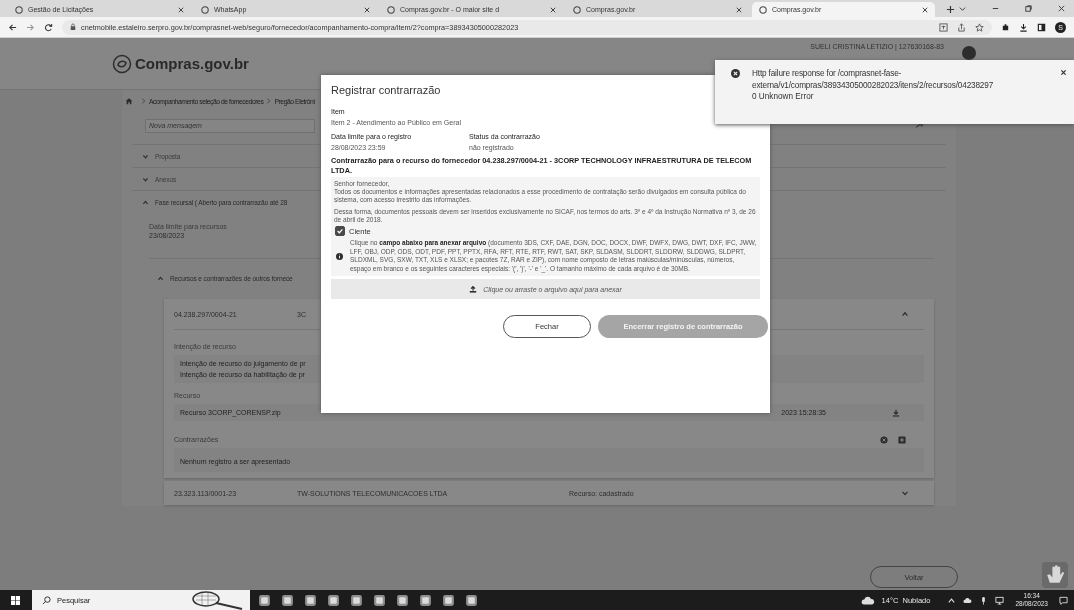 This screenshot has width=1074, height=610. Describe the element at coordinates (873, 79) in the screenshot. I see `error-message: Http failure response for /comprasnet-fase-externa/v1/compras/38934305000282023/itens/2/recursos/04238297` at that location.